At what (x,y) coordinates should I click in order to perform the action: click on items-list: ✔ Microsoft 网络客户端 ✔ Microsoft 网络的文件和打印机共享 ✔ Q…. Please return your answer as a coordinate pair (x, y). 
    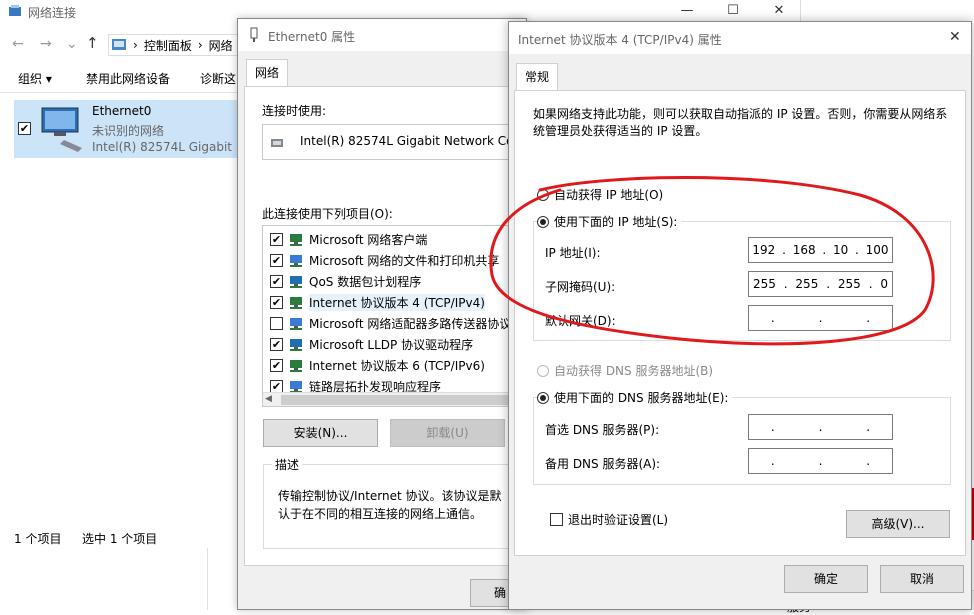
    Looking at the image, I should click on (389, 316).